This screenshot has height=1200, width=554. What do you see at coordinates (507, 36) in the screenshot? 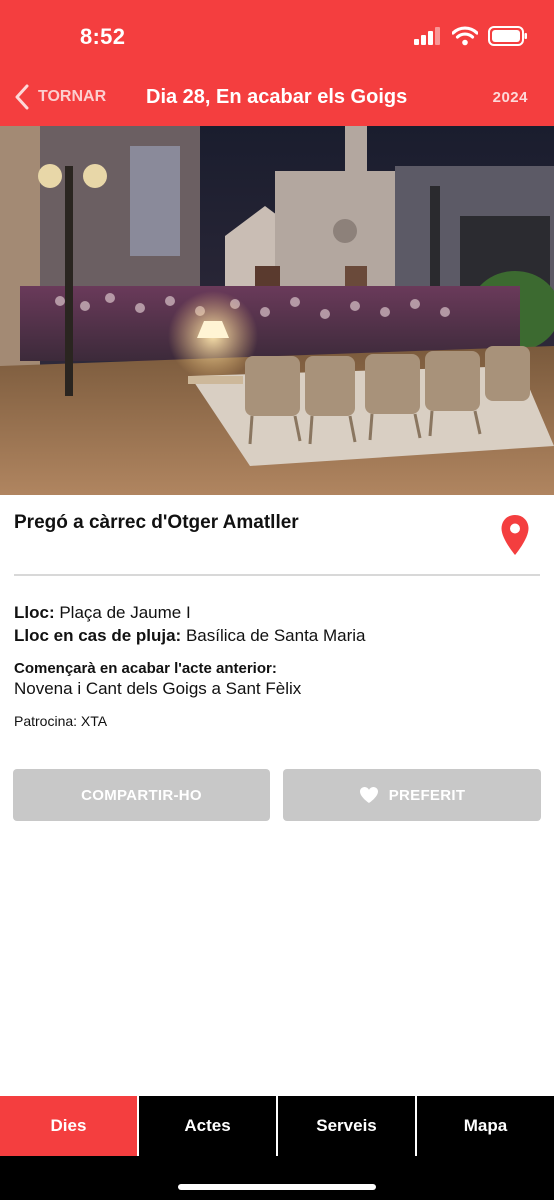
I see `battery-icon` at bounding box center [507, 36].